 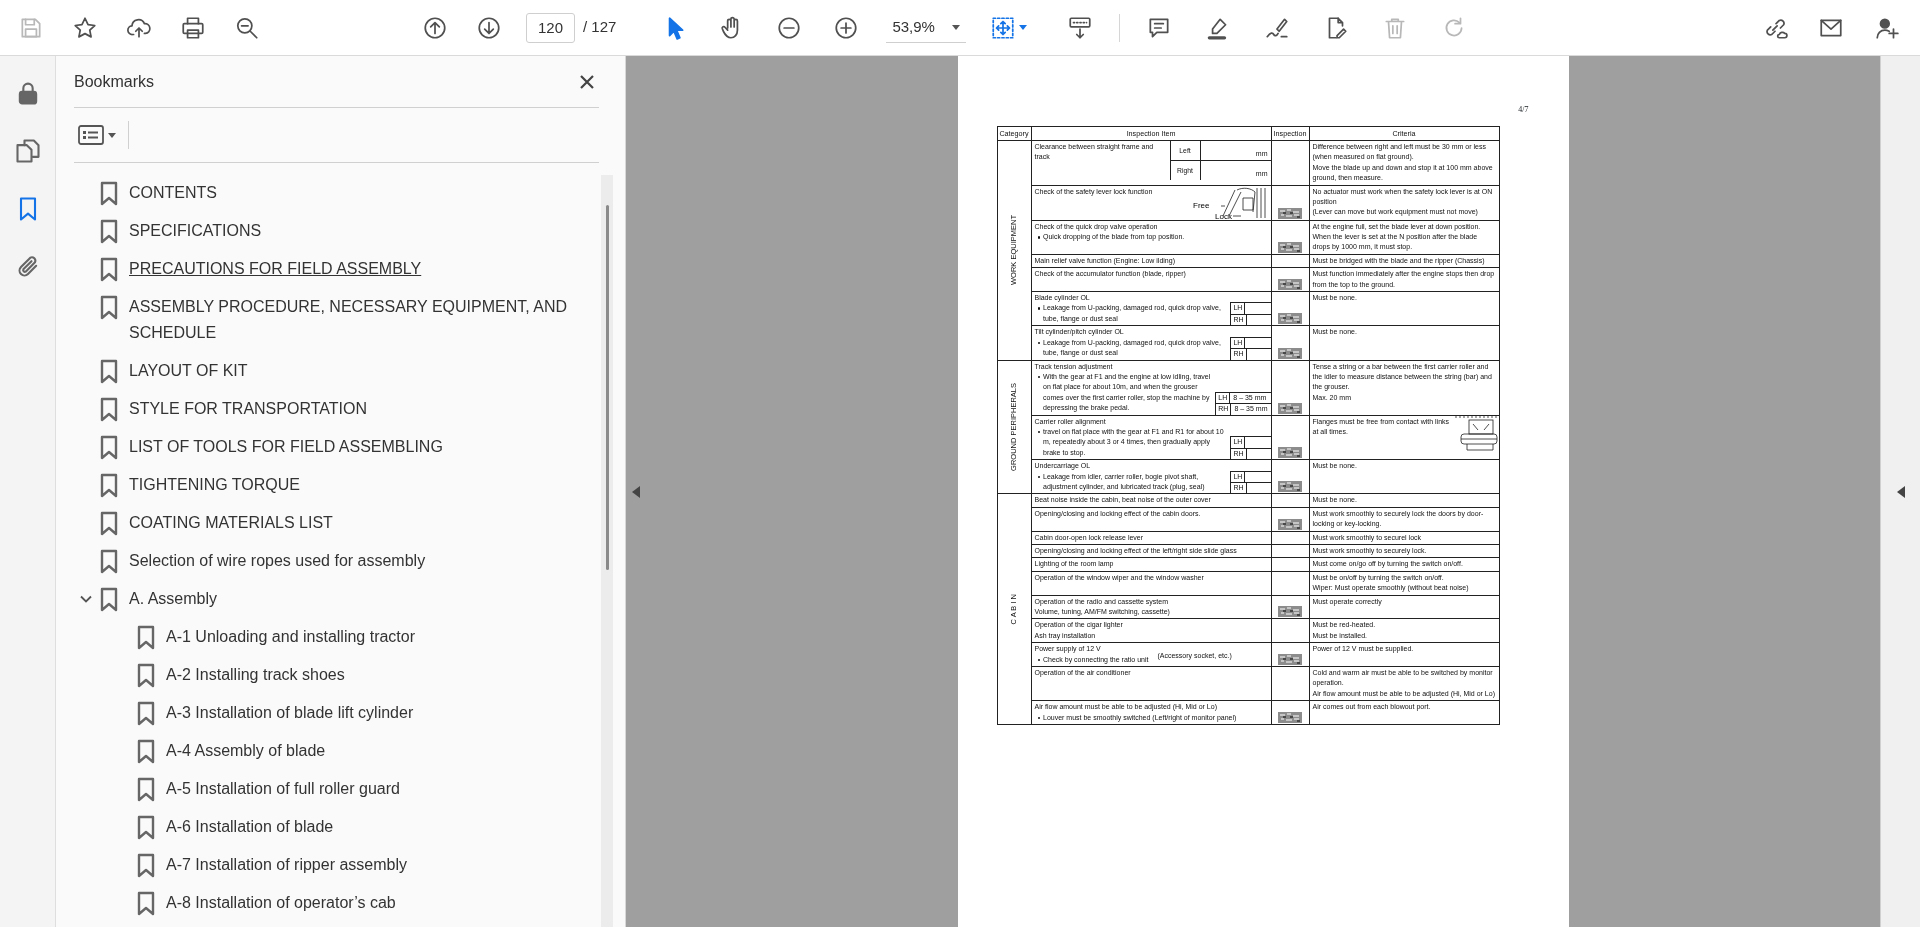 I want to click on close-icon, so click(x=587, y=81).